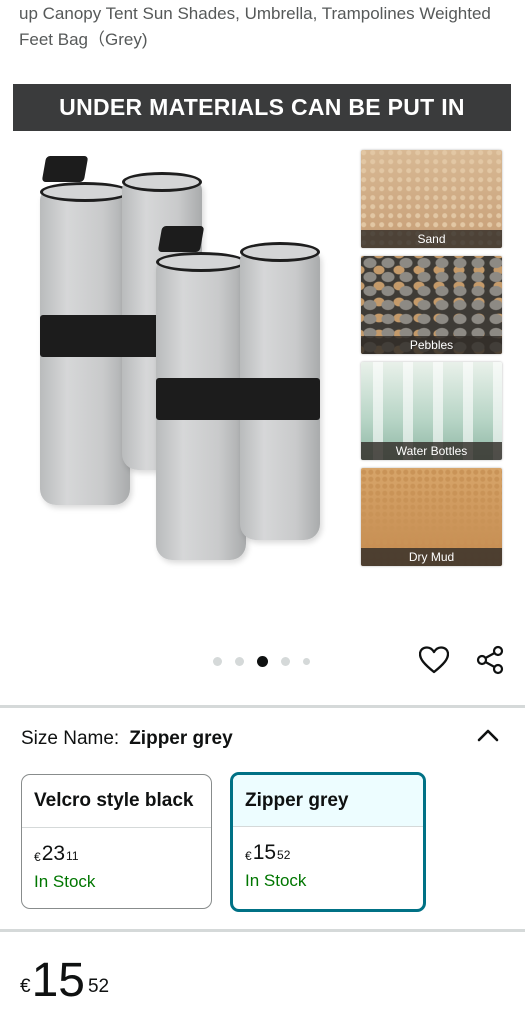  I want to click on collapse-size-button, so click(488, 735).